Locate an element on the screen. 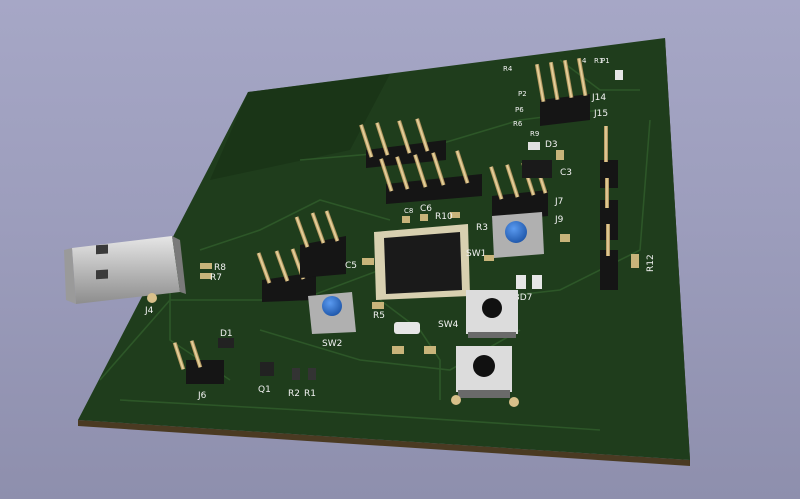  microcontroller-qfp is located at coordinates (422, 262).